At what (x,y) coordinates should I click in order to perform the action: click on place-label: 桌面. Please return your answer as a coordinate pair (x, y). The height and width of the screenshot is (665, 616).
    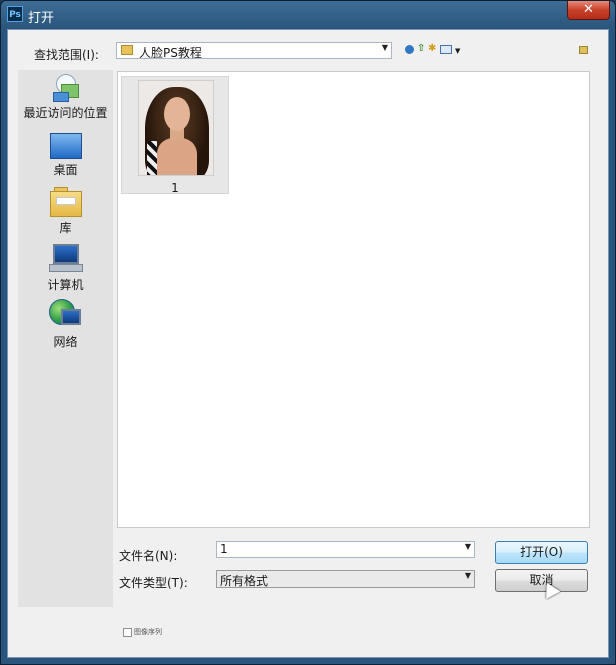
    Looking at the image, I should click on (65, 170).